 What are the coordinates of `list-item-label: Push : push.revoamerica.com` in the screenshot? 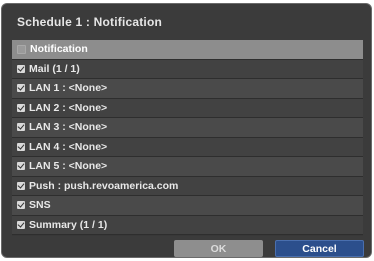 It's located at (104, 185).